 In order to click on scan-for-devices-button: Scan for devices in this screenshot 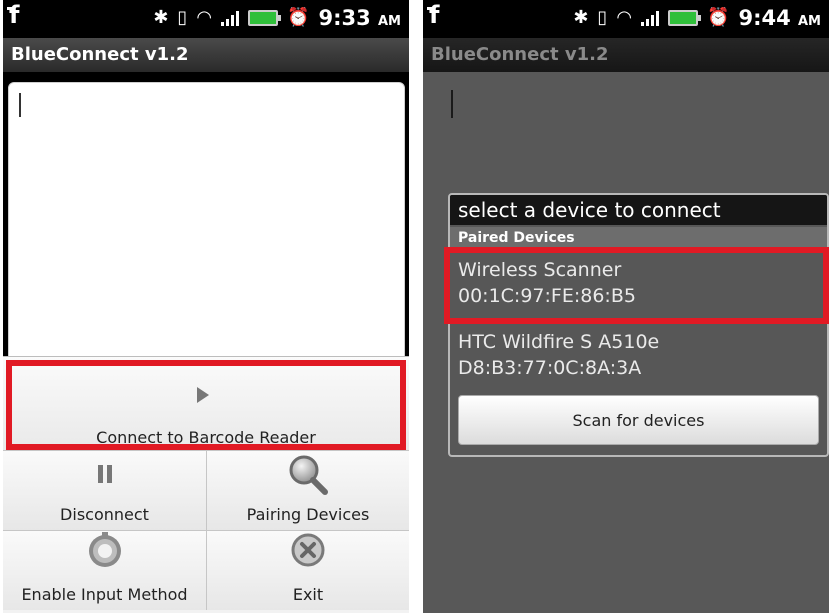, I will do `click(638, 420)`.